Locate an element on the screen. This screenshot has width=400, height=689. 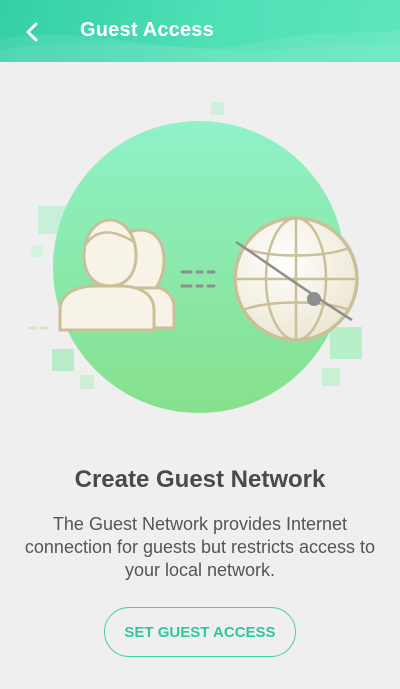
guests-icon is located at coordinates (102, 275).